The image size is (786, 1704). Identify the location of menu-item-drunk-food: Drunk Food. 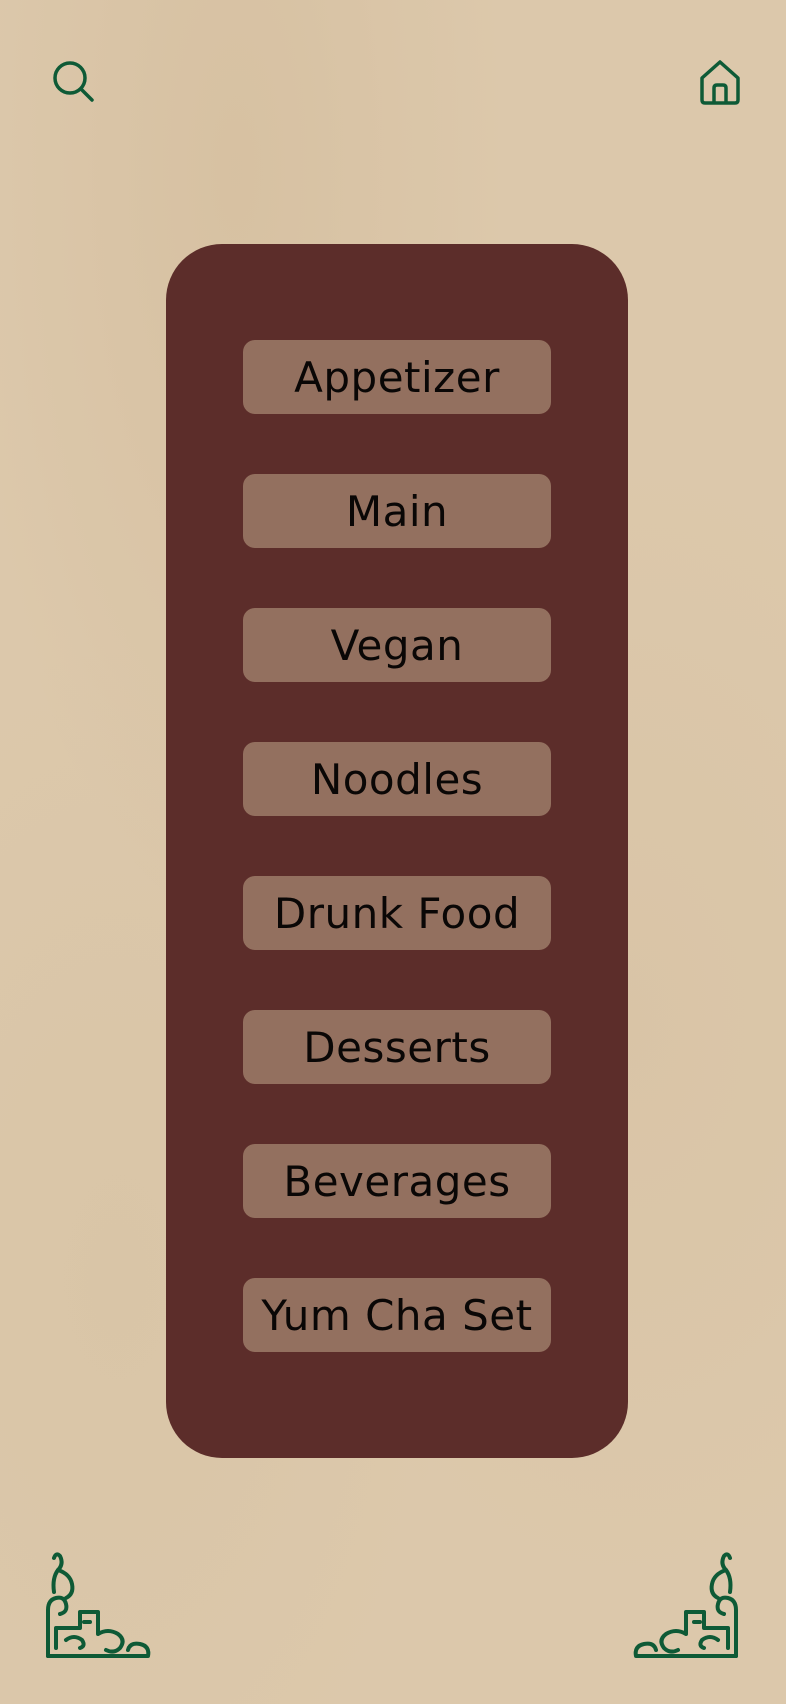
(397, 913).